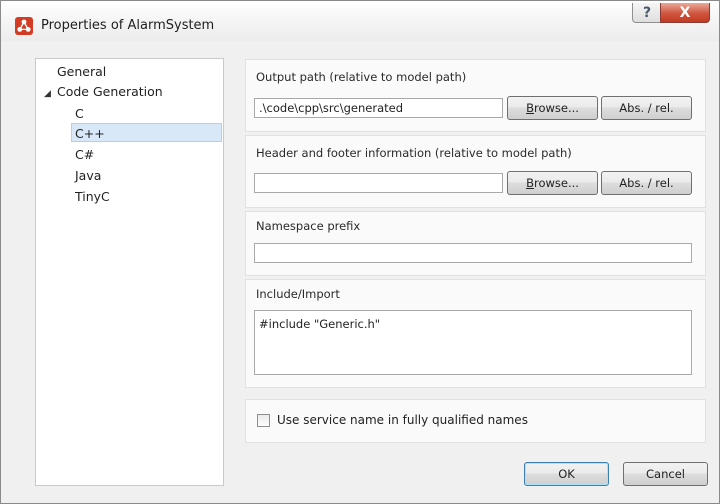 This screenshot has width=720, height=504. Describe the element at coordinates (361, 77) in the screenshot. I see `output-path-label: Output path (relative to model path)` at that location.